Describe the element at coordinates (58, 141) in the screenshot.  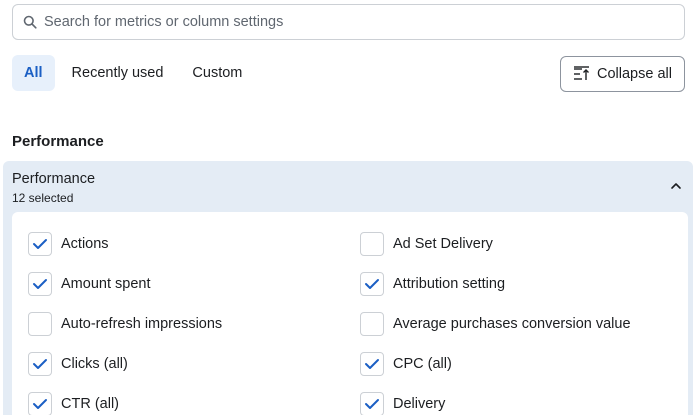
I see `section-title: Performance` at that location.